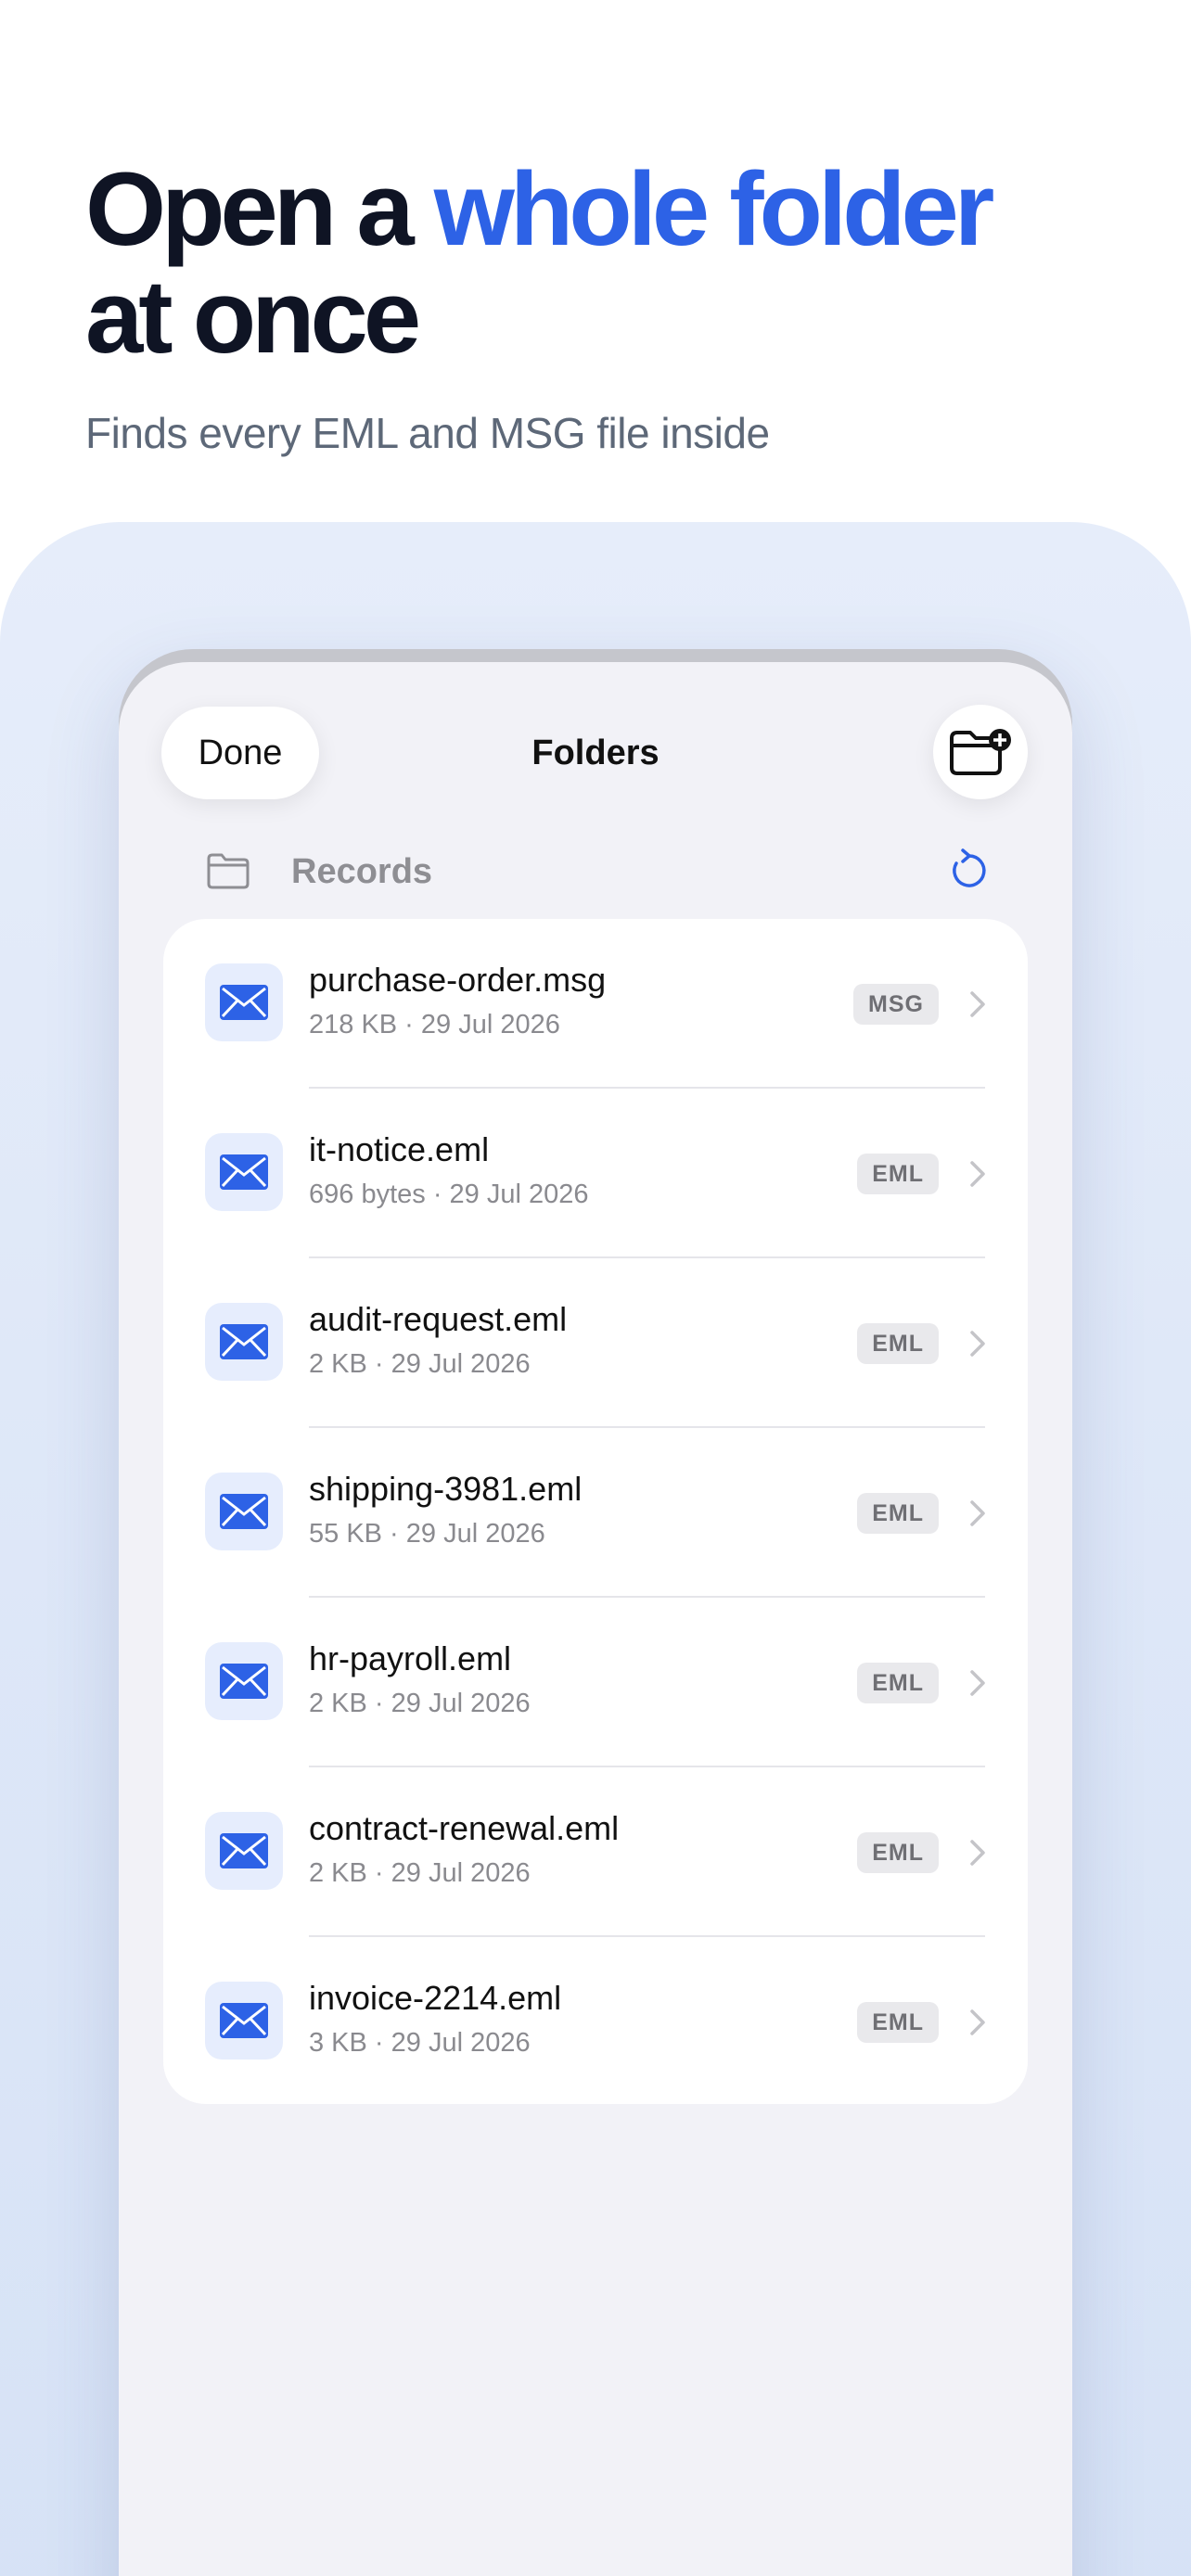 Image resolution: width=1191 pixels, height=2576 pixels. Describe the element at coordinates (595, 1343) in the screenshot. I see `file-row: audit-request.eml 2 KB · 29 Jul 2026 EML` at that location.